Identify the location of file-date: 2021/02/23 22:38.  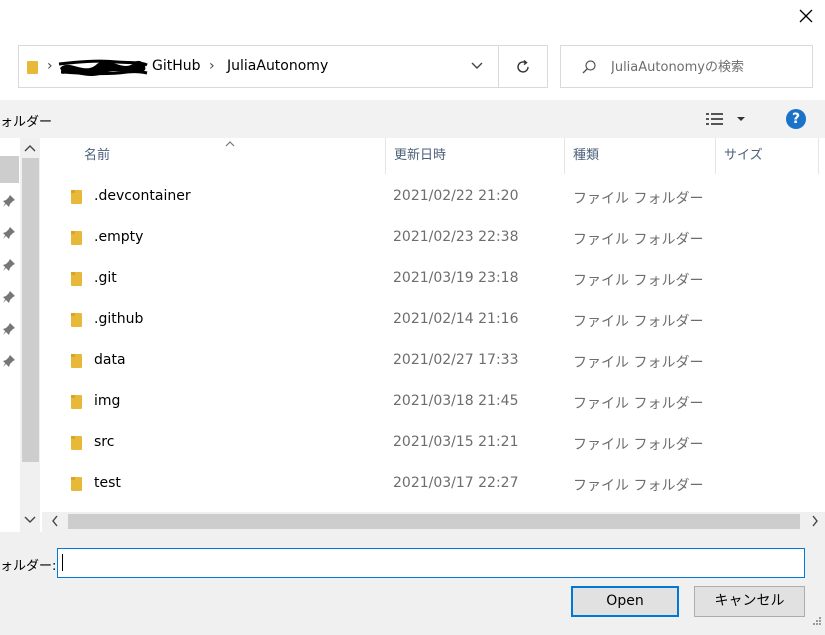
(456, 237).